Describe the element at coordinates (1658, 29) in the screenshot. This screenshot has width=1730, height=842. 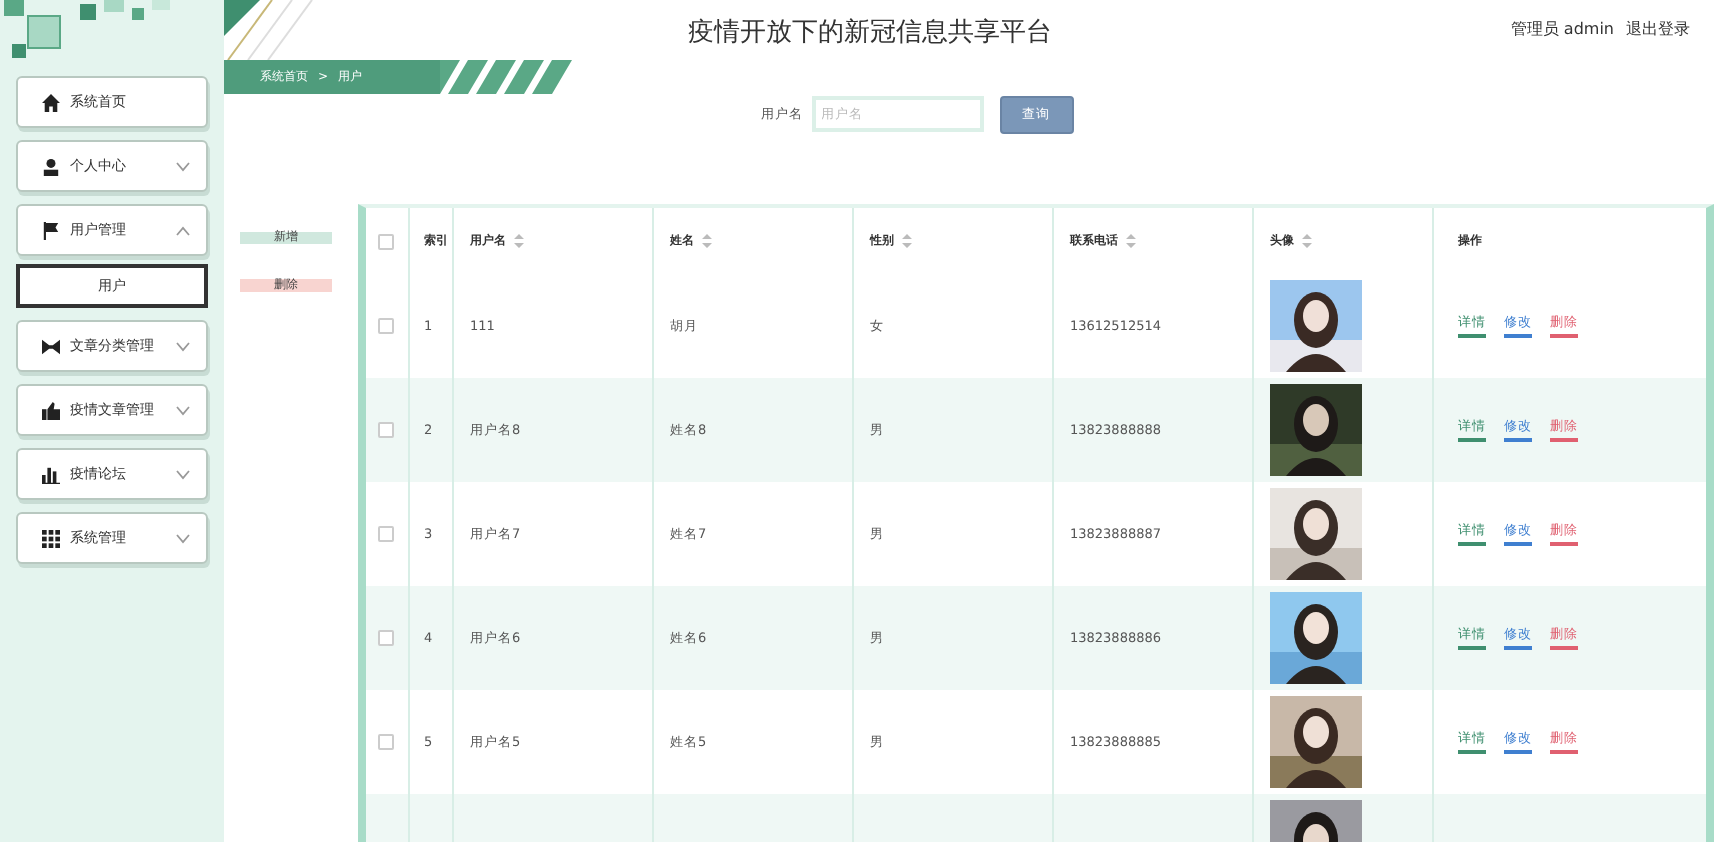
I see `logout-link: 退出登录` at that location.